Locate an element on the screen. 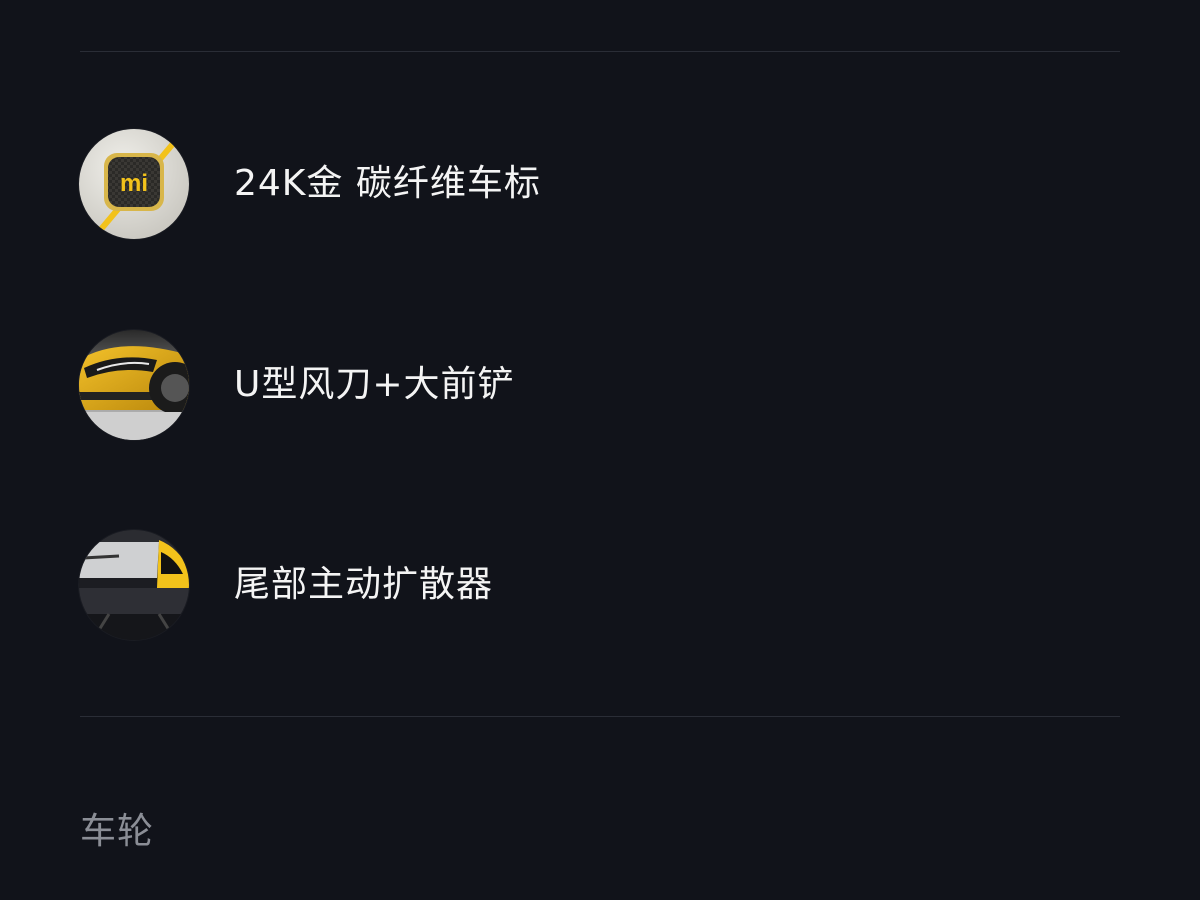 The width and height of the screenshot is (1200, 900). section-title-wheels: 车轮 is located at coordinates (117, 831).